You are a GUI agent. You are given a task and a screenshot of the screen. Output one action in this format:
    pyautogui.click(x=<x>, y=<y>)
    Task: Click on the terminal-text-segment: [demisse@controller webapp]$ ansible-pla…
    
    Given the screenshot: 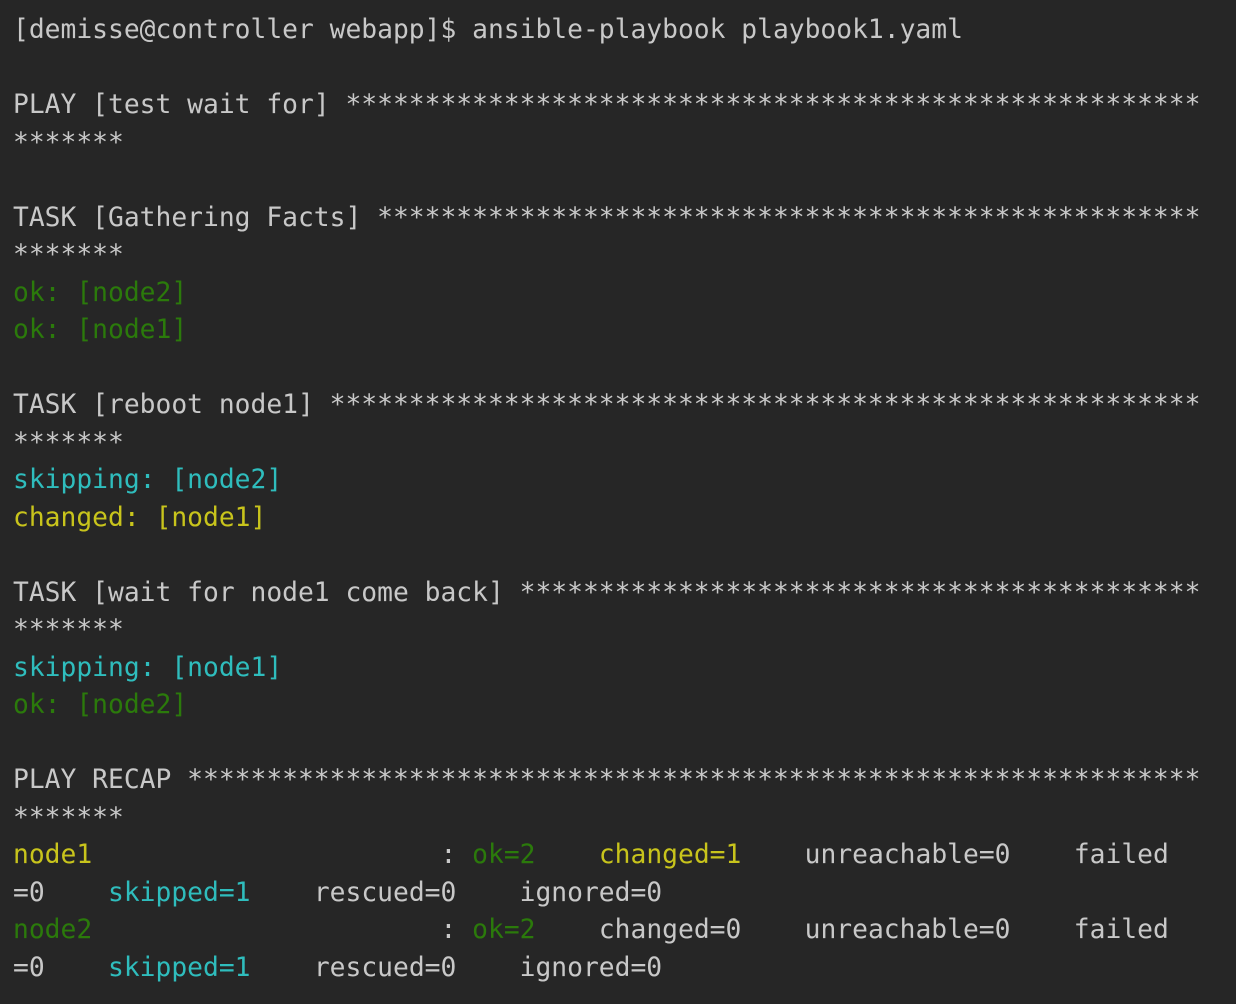 What is the action you would take?
    pyautogui.click(x=488, y=30)
    